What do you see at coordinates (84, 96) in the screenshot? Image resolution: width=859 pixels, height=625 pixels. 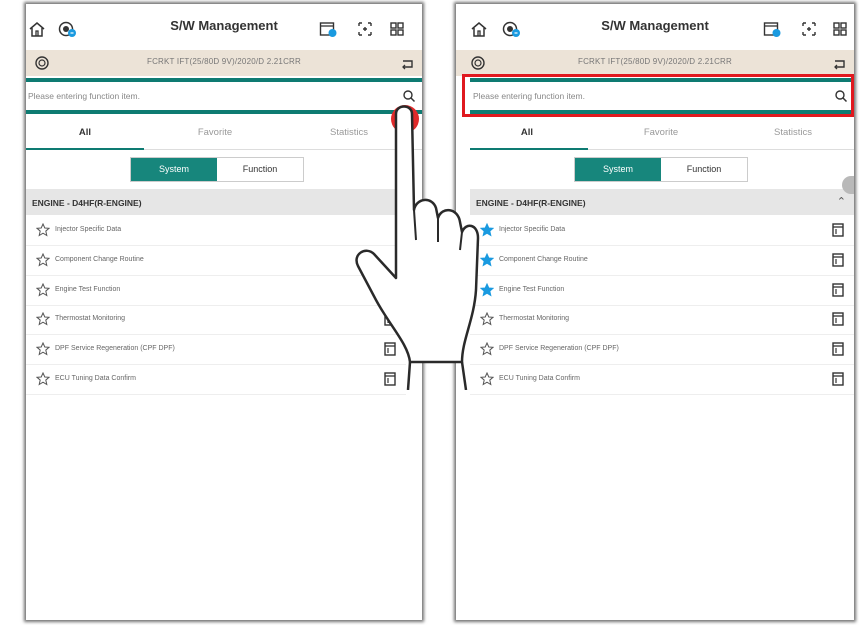 I see `search-placeholder: Please entering function item.` at bounding box center [84, 96].